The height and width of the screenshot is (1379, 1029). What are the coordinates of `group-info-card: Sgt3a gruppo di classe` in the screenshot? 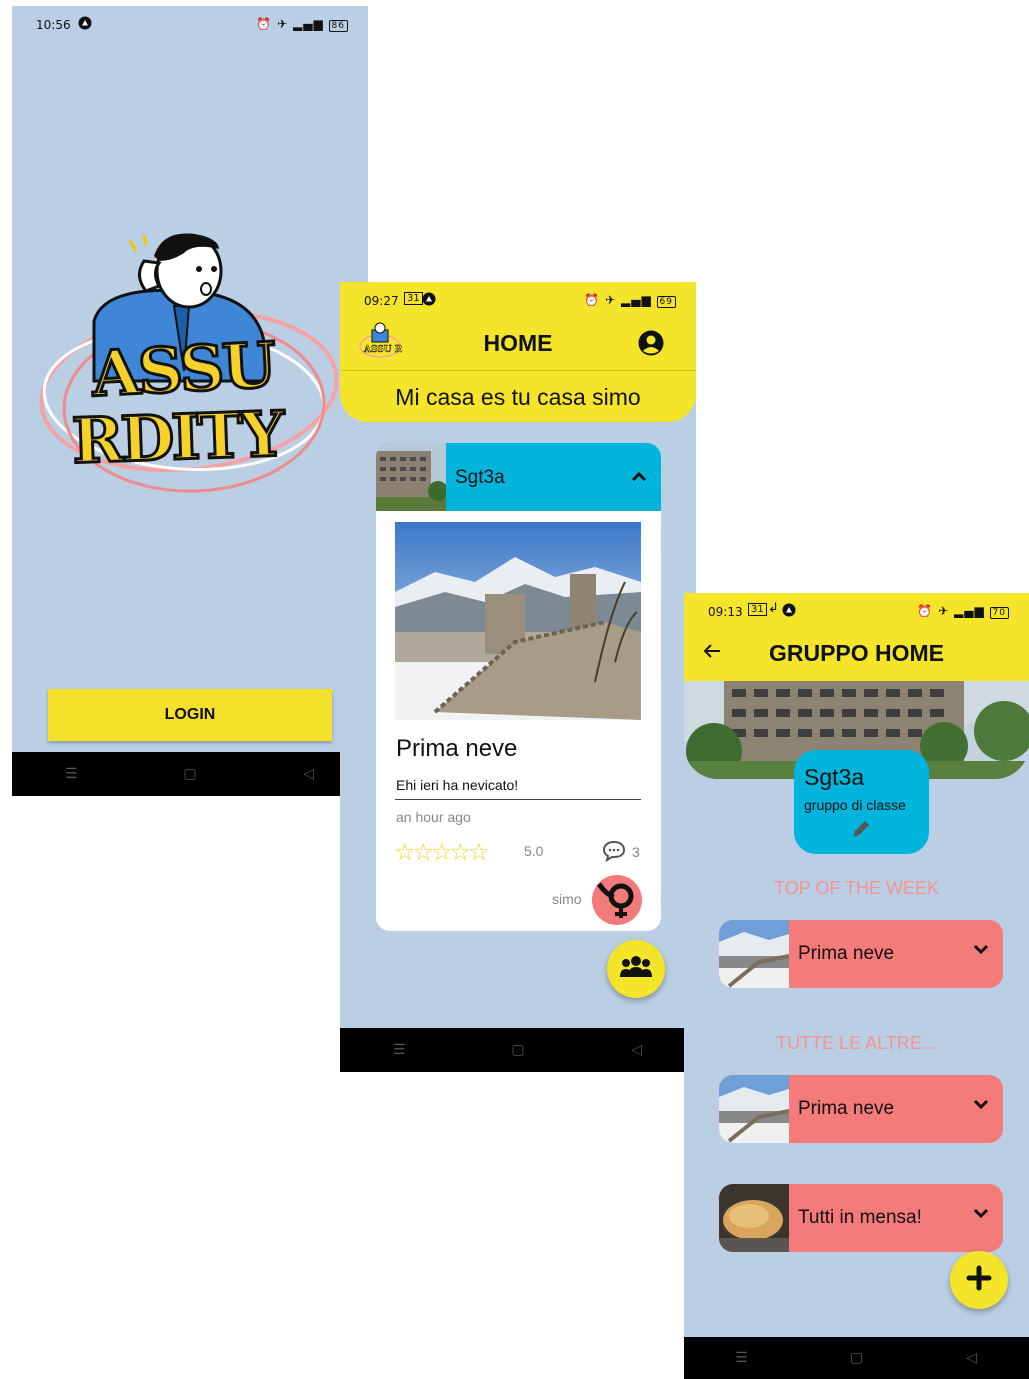 It's located at (861, 802).